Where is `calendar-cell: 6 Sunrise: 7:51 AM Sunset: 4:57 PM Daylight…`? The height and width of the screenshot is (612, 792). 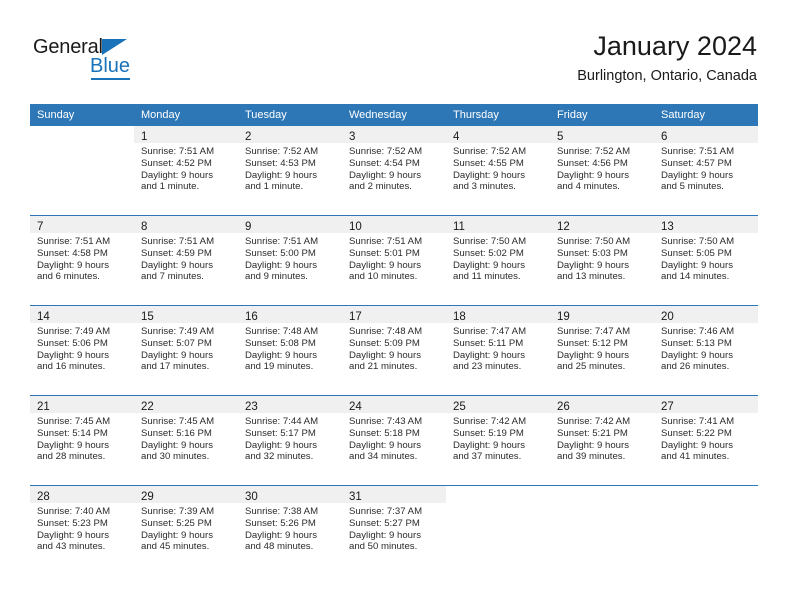
calendar-cell: 6 Sunrise: 7:51 AM Sunset: 4:57 PM Daylight… is located at coordinates (706, 171).